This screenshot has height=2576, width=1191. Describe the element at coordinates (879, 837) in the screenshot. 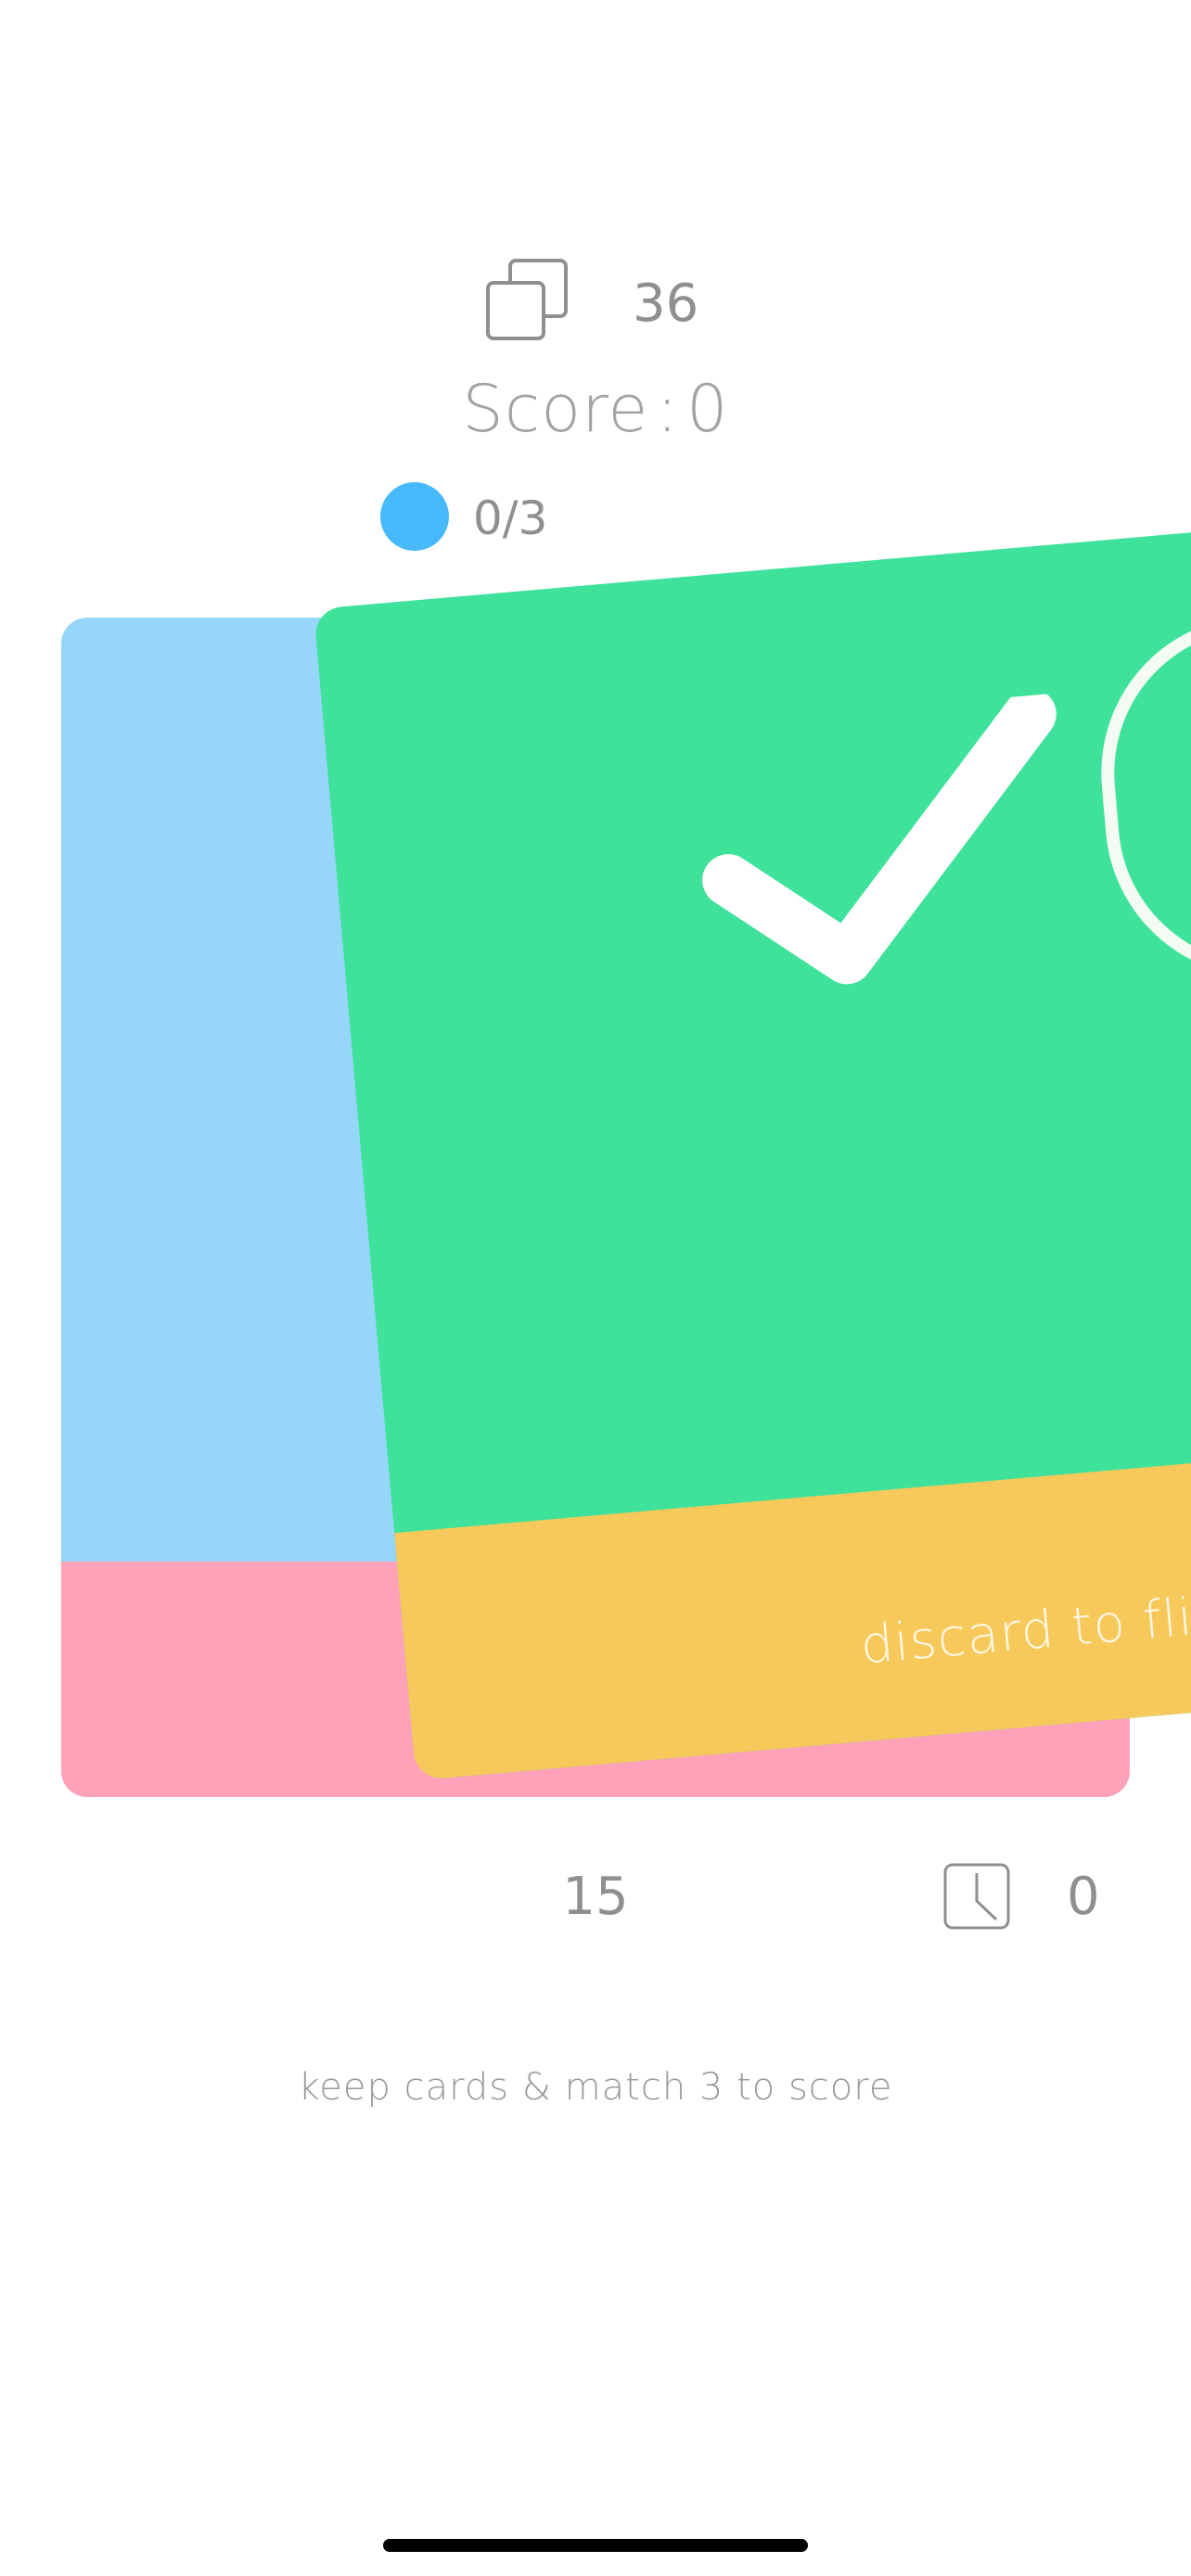

I see `checkmark-icon` at that location.